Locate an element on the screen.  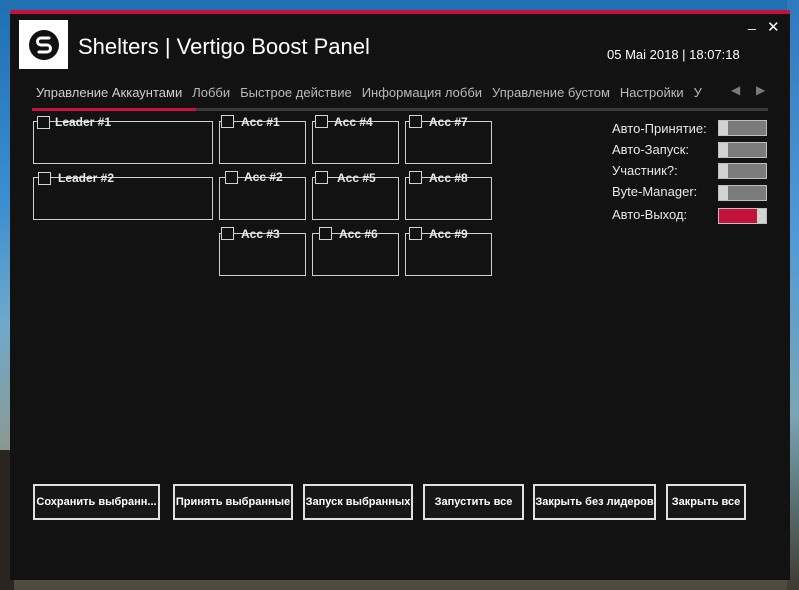
auto-launch-toggle is located at coordinates (742, 150).